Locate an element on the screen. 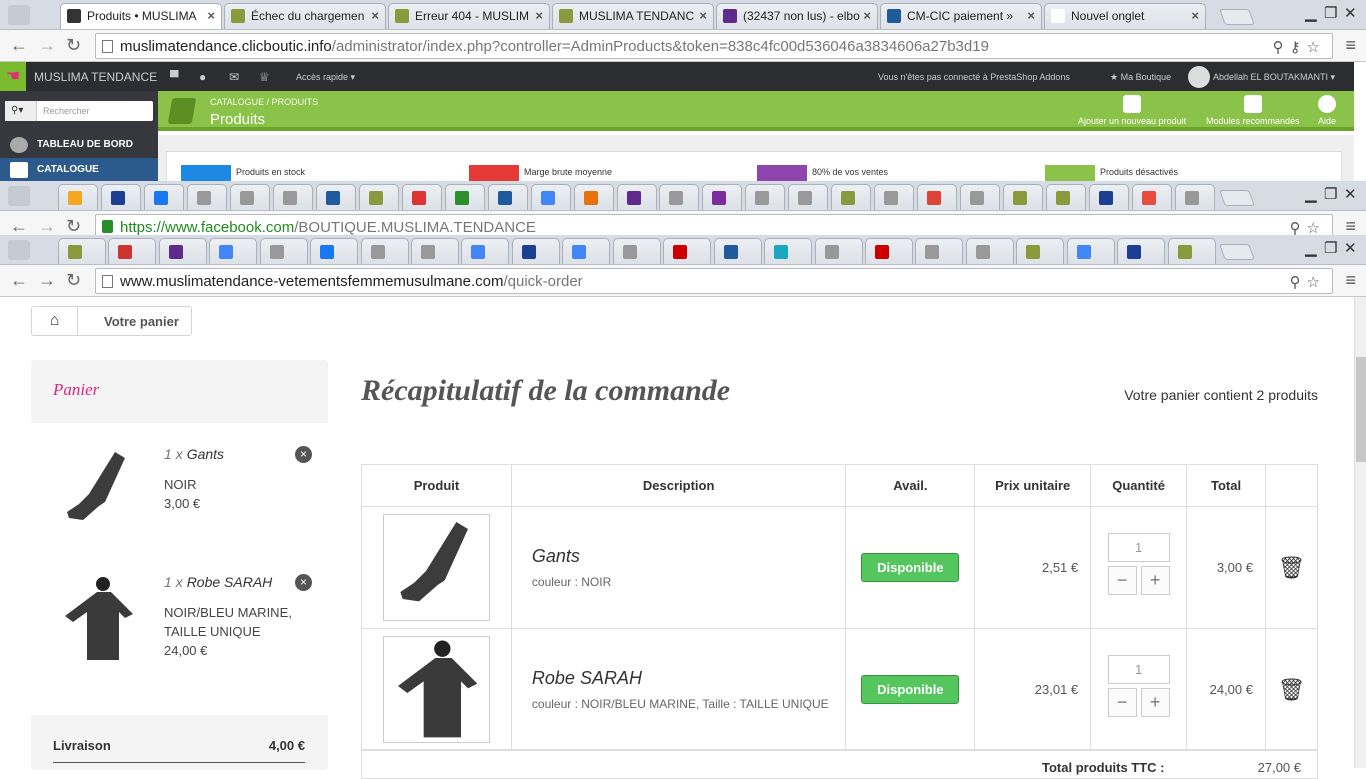  tab-produits: Produits • MUSLIMA × is located at coordinates (141, 16).